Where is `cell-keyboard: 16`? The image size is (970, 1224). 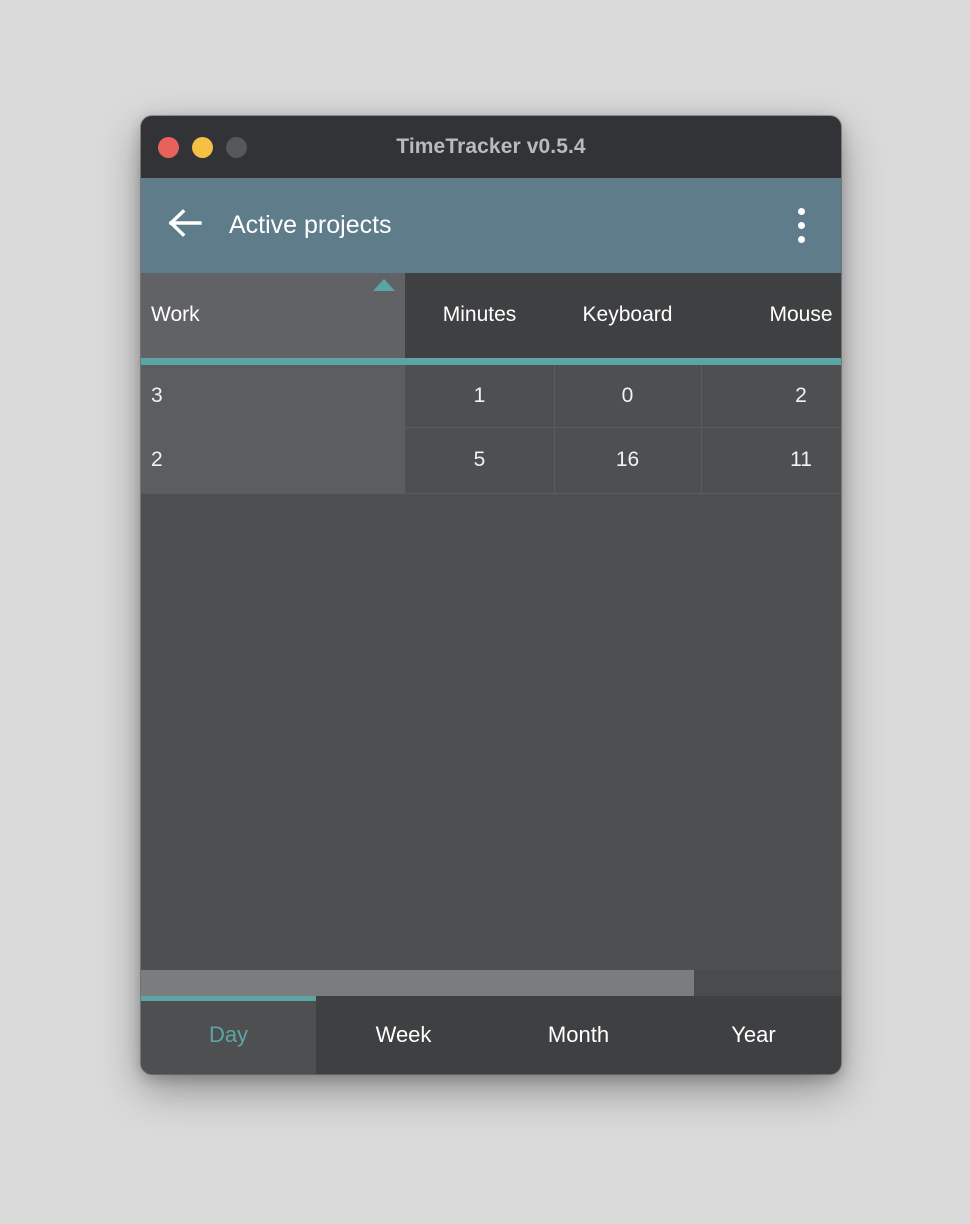 cell-keyboard: 16 is located at coordinates (628, 460).